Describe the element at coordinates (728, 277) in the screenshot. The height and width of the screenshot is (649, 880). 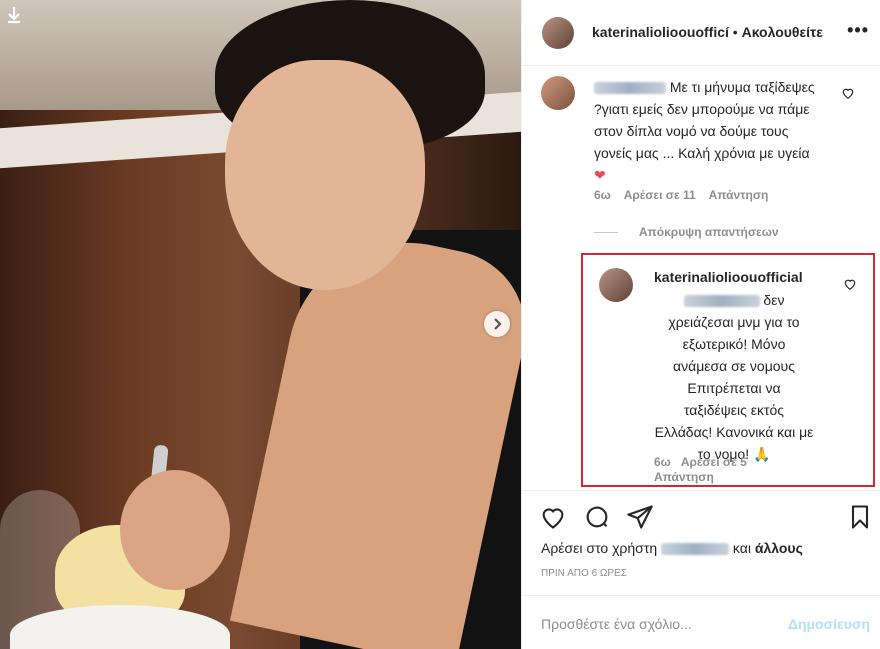
I see `reply-username: katerinaliolioouofficial` at that location.